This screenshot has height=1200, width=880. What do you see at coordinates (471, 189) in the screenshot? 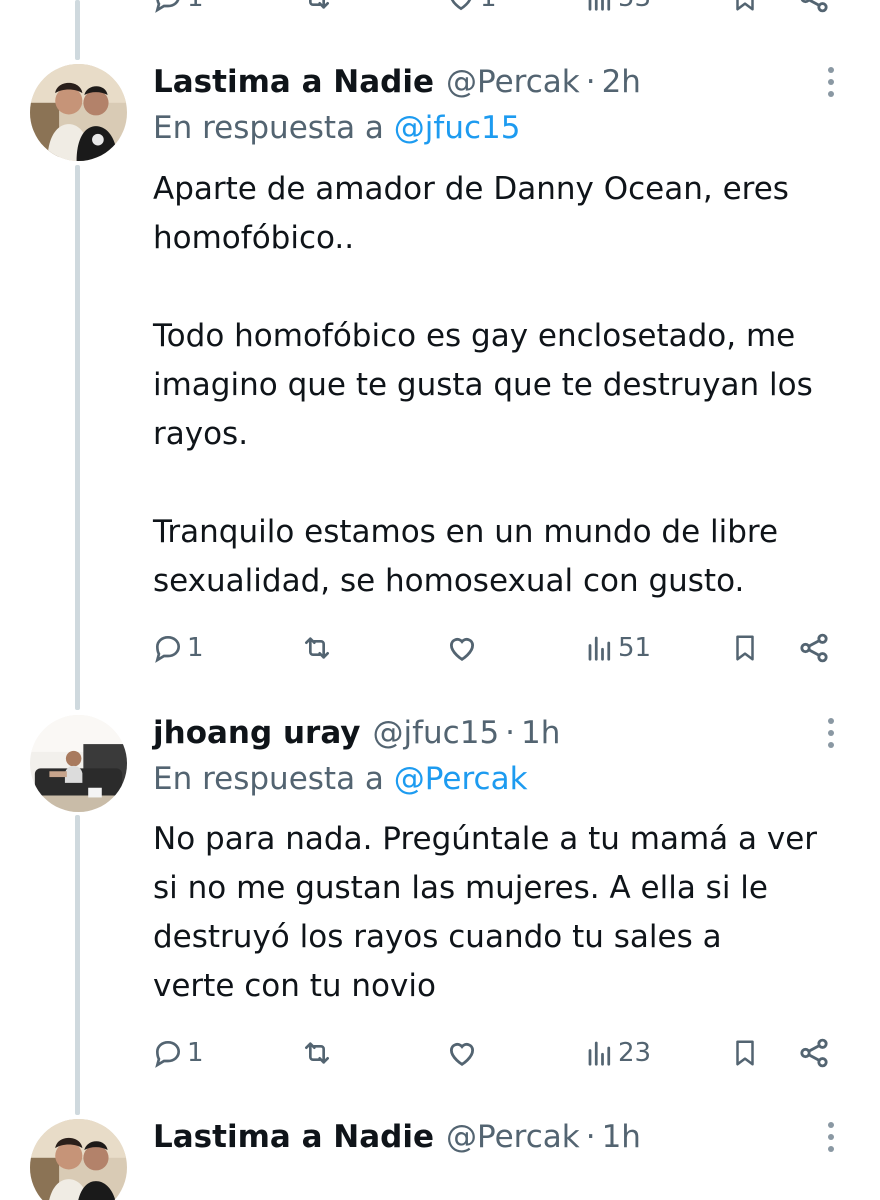
I see `tweet-line: Aparte de amador de Danny Ocean, eres` at bounding box center [471, 189].